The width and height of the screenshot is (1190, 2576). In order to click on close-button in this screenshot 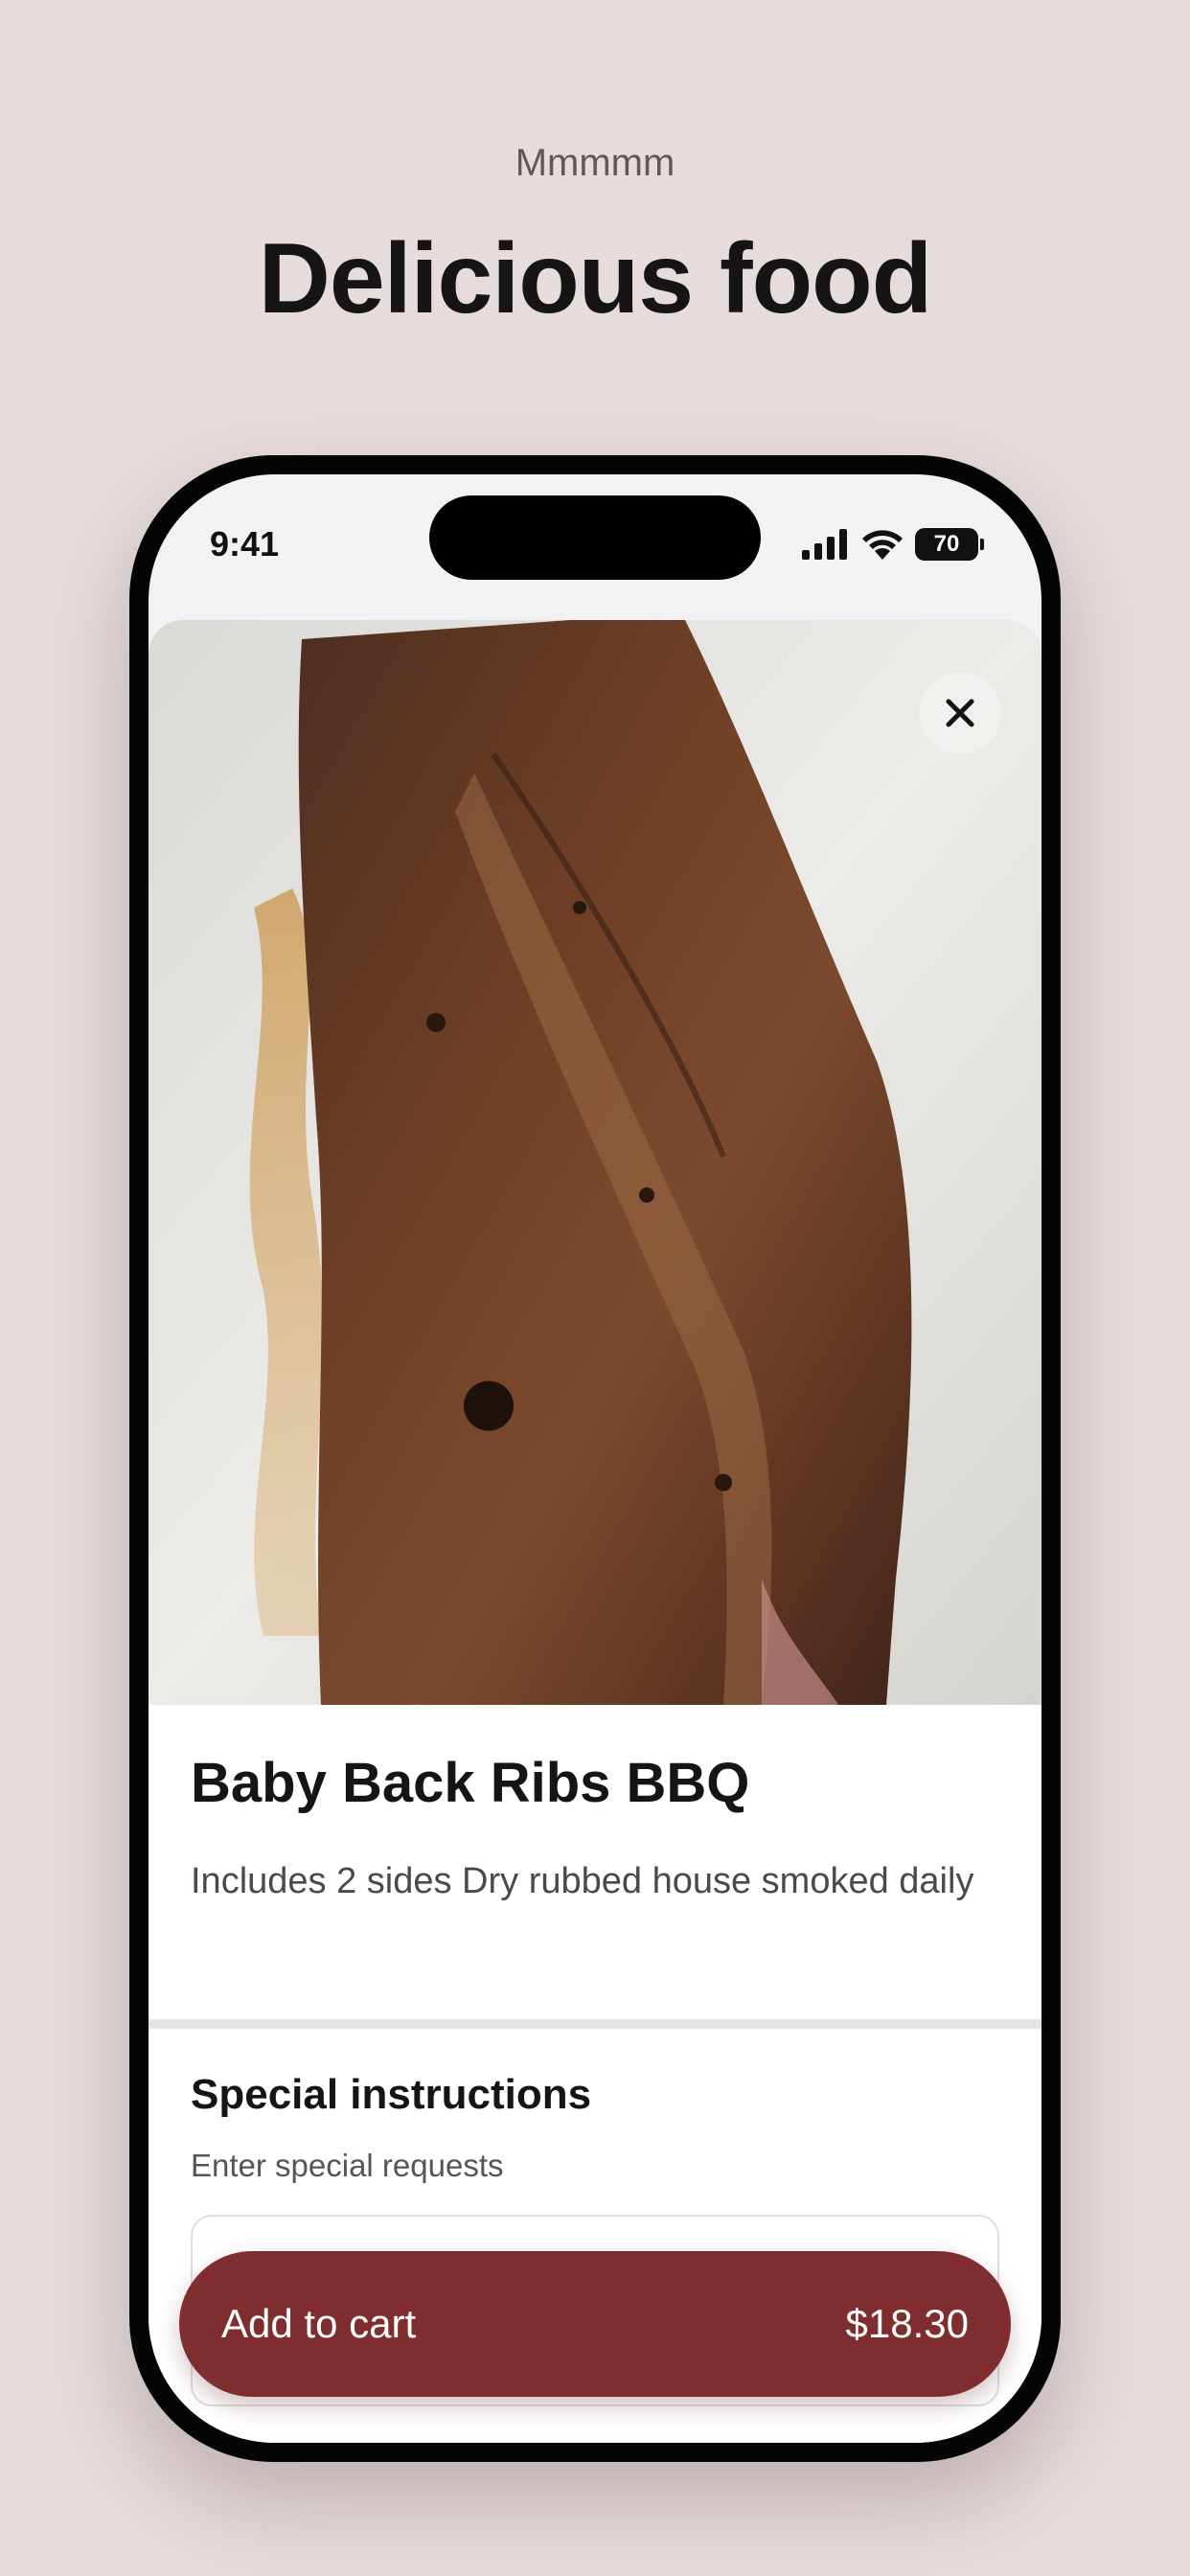, I will do `click(960, 713)`.